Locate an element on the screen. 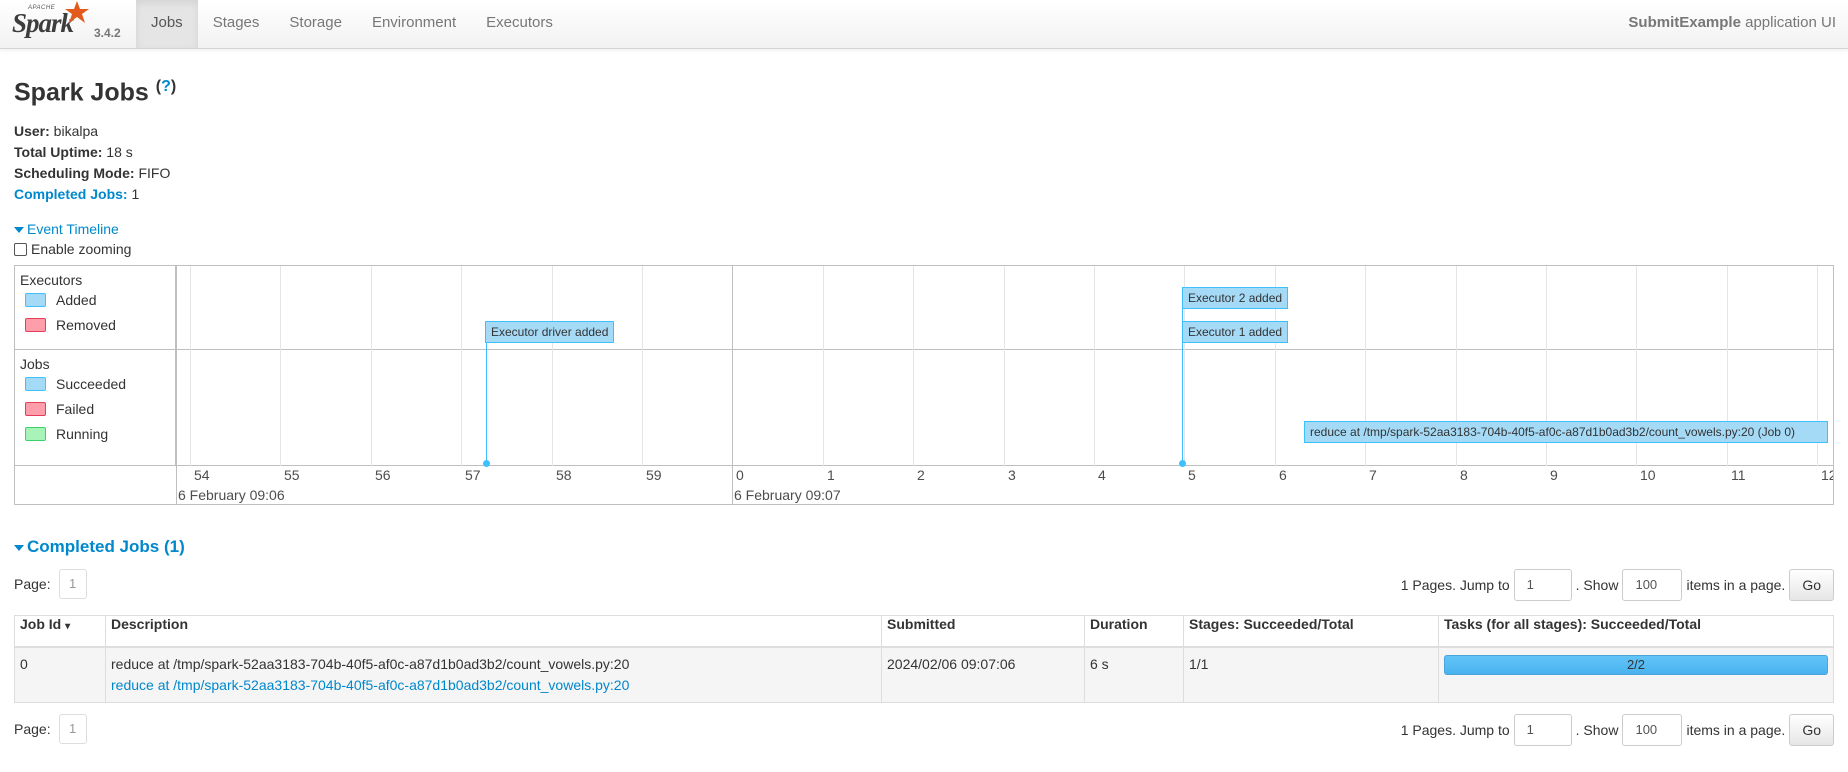 Image resolution: width=1848 pixels, height=772 pixels. executor-2-added-event: Executor 2 added is located at coordinates (1235, 298).